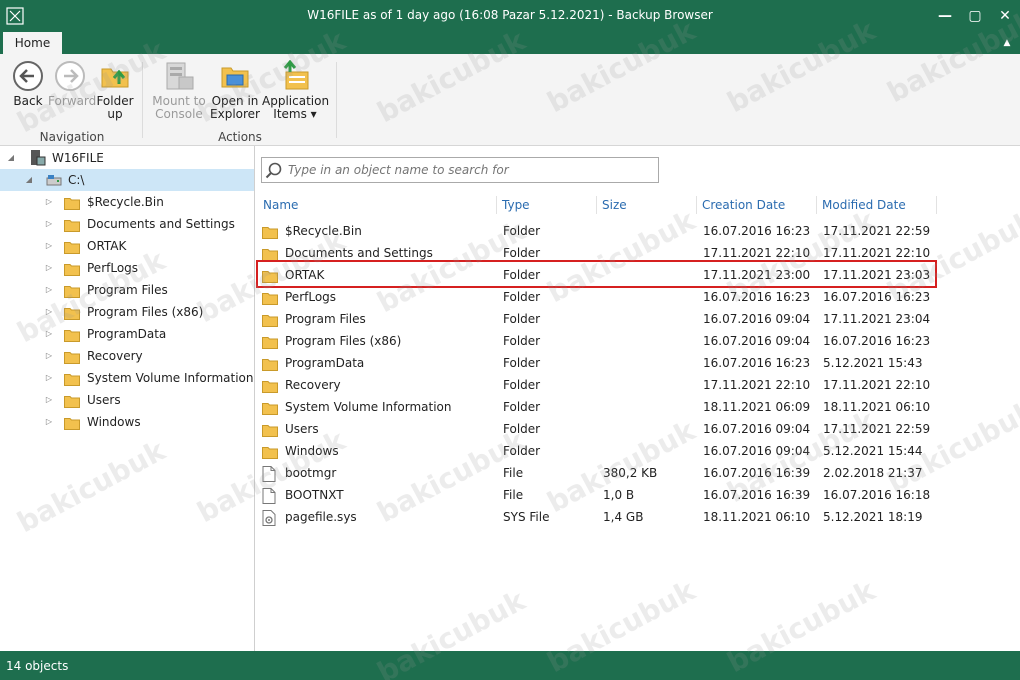 The image size is (1020, 680). What do you see at coordinates (614, 207) in the screenshot?
I see `column-header-size: Size` at bounding box center [614, 207].